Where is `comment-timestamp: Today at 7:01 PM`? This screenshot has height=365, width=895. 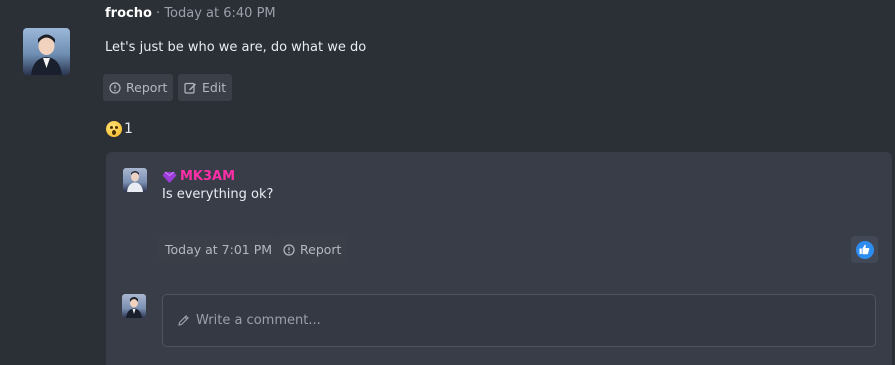 comment-timestamp: Today at 7:01 PM is located at coordinates (219, 249).